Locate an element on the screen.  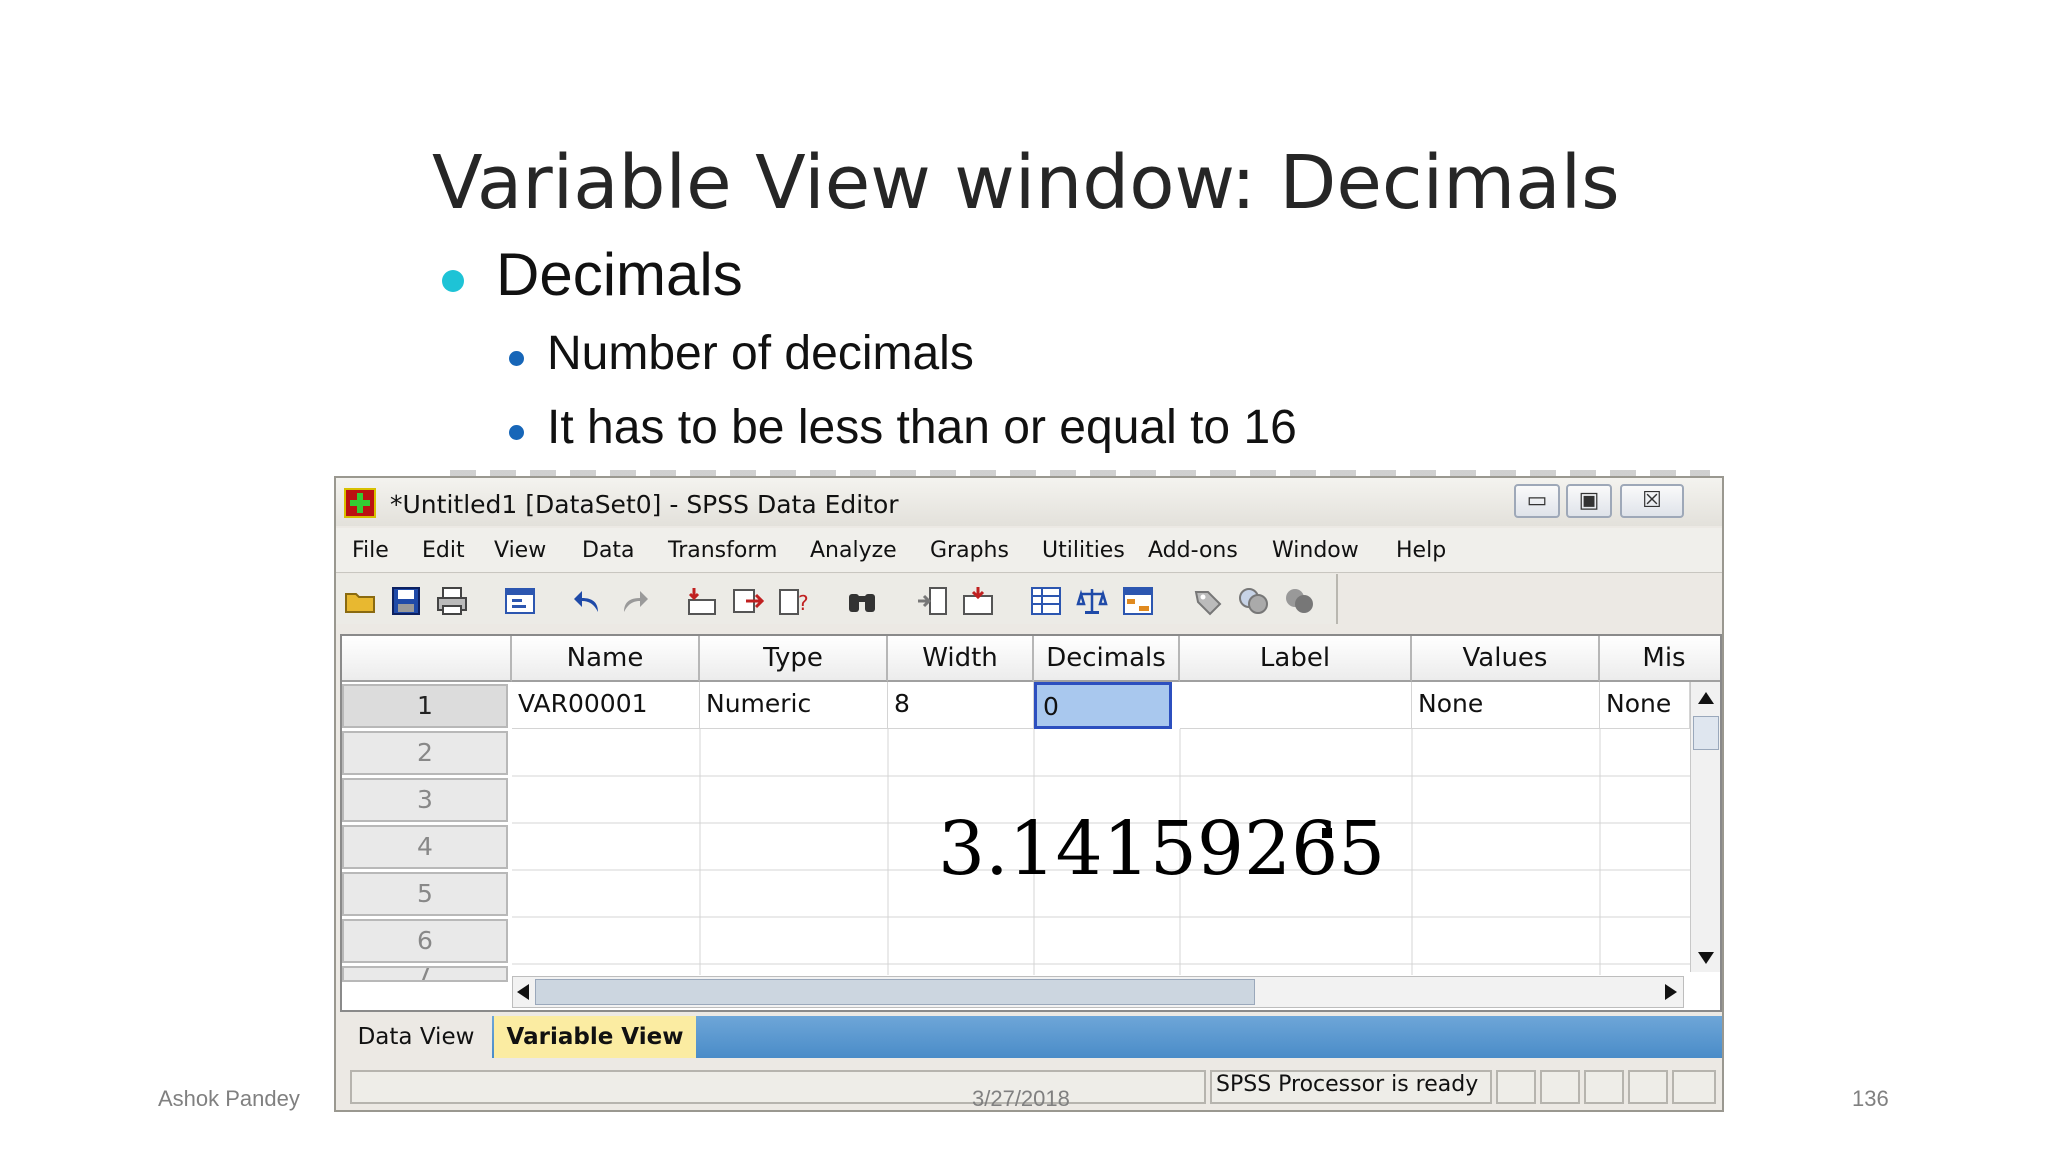
show-all-variables-icon is located at coordinates (1300, 601).